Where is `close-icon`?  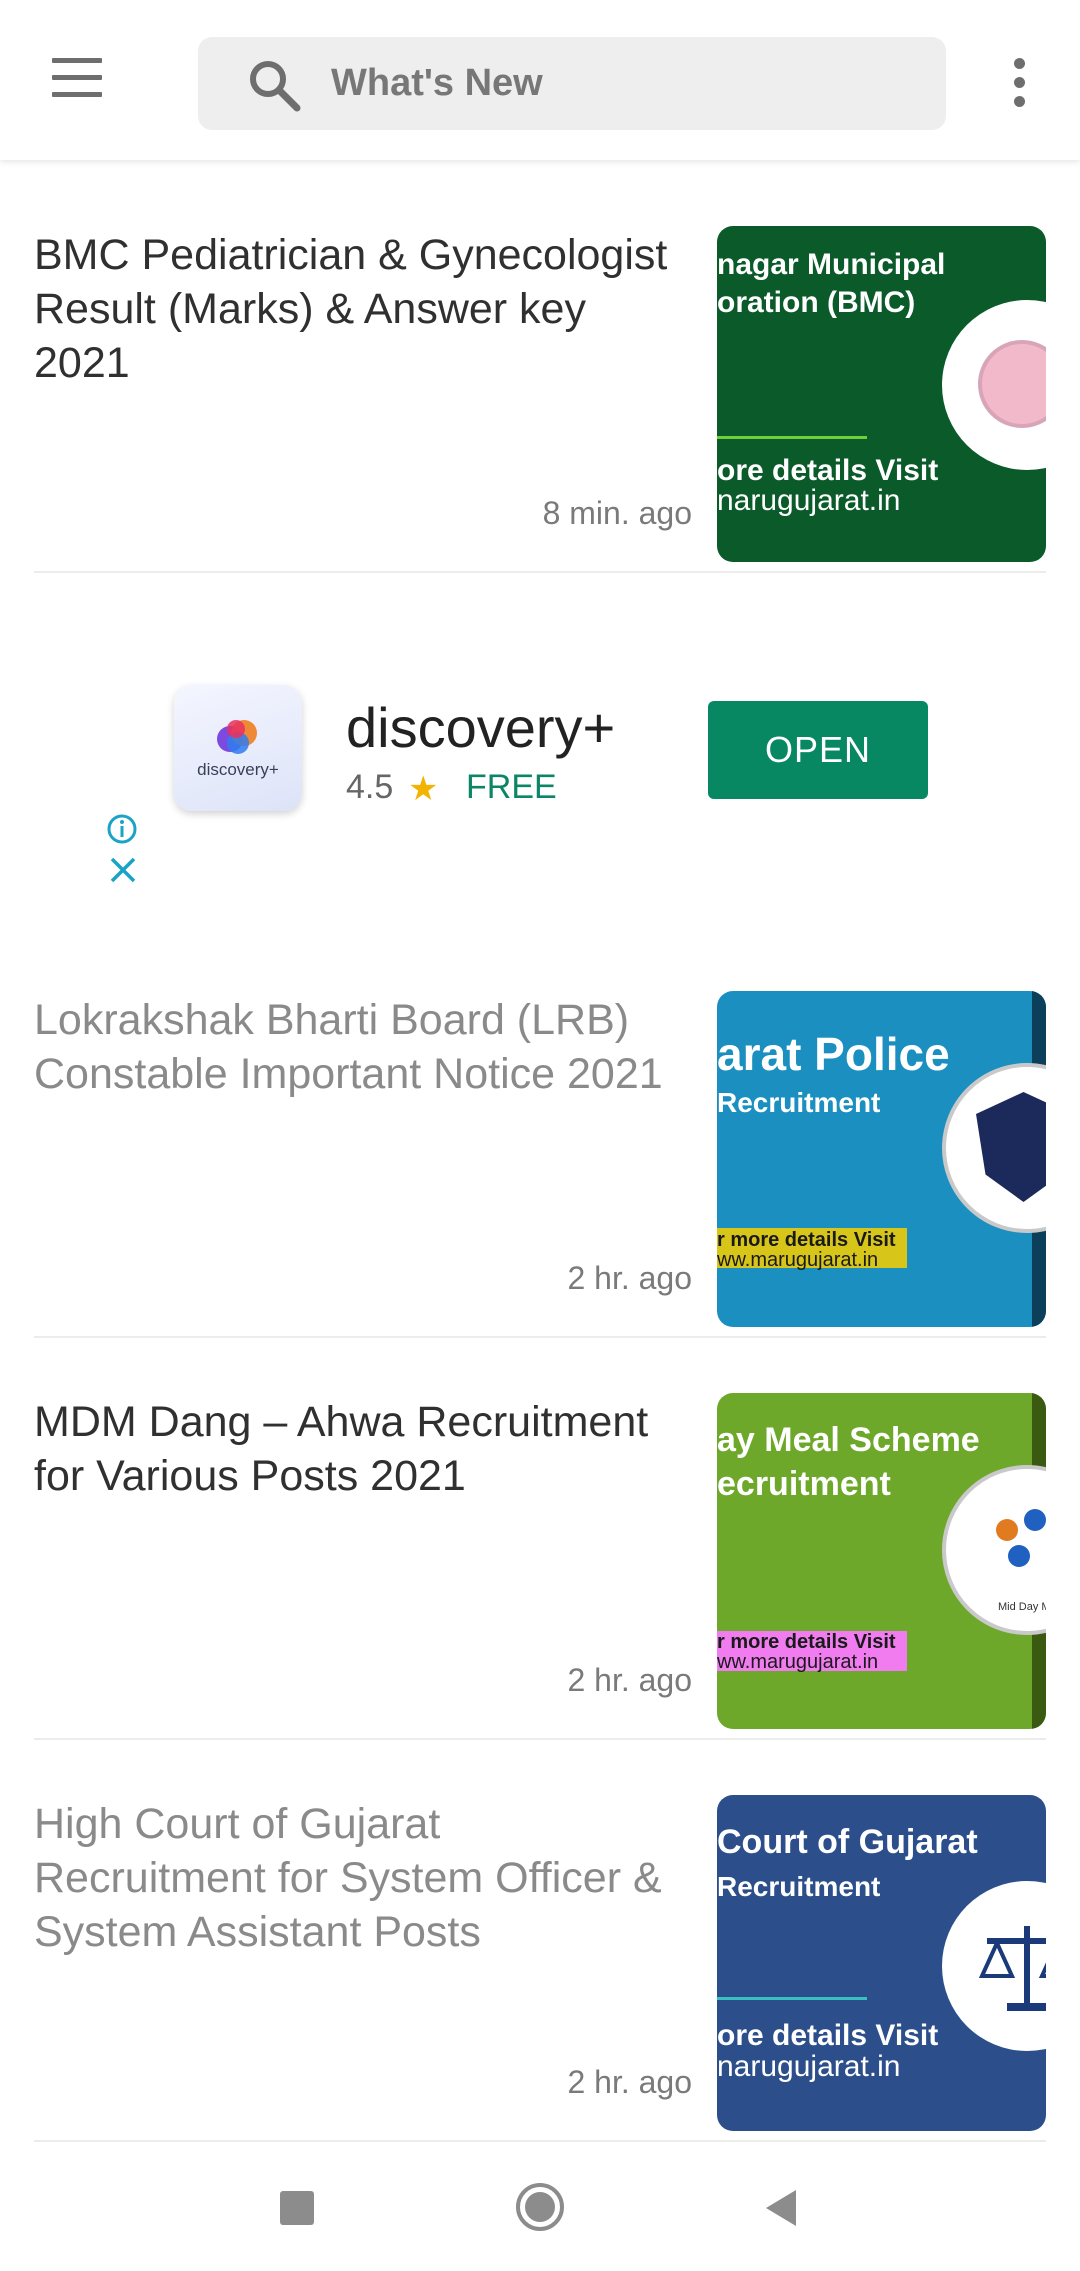 close-icon is located at coordinates (123, 870).